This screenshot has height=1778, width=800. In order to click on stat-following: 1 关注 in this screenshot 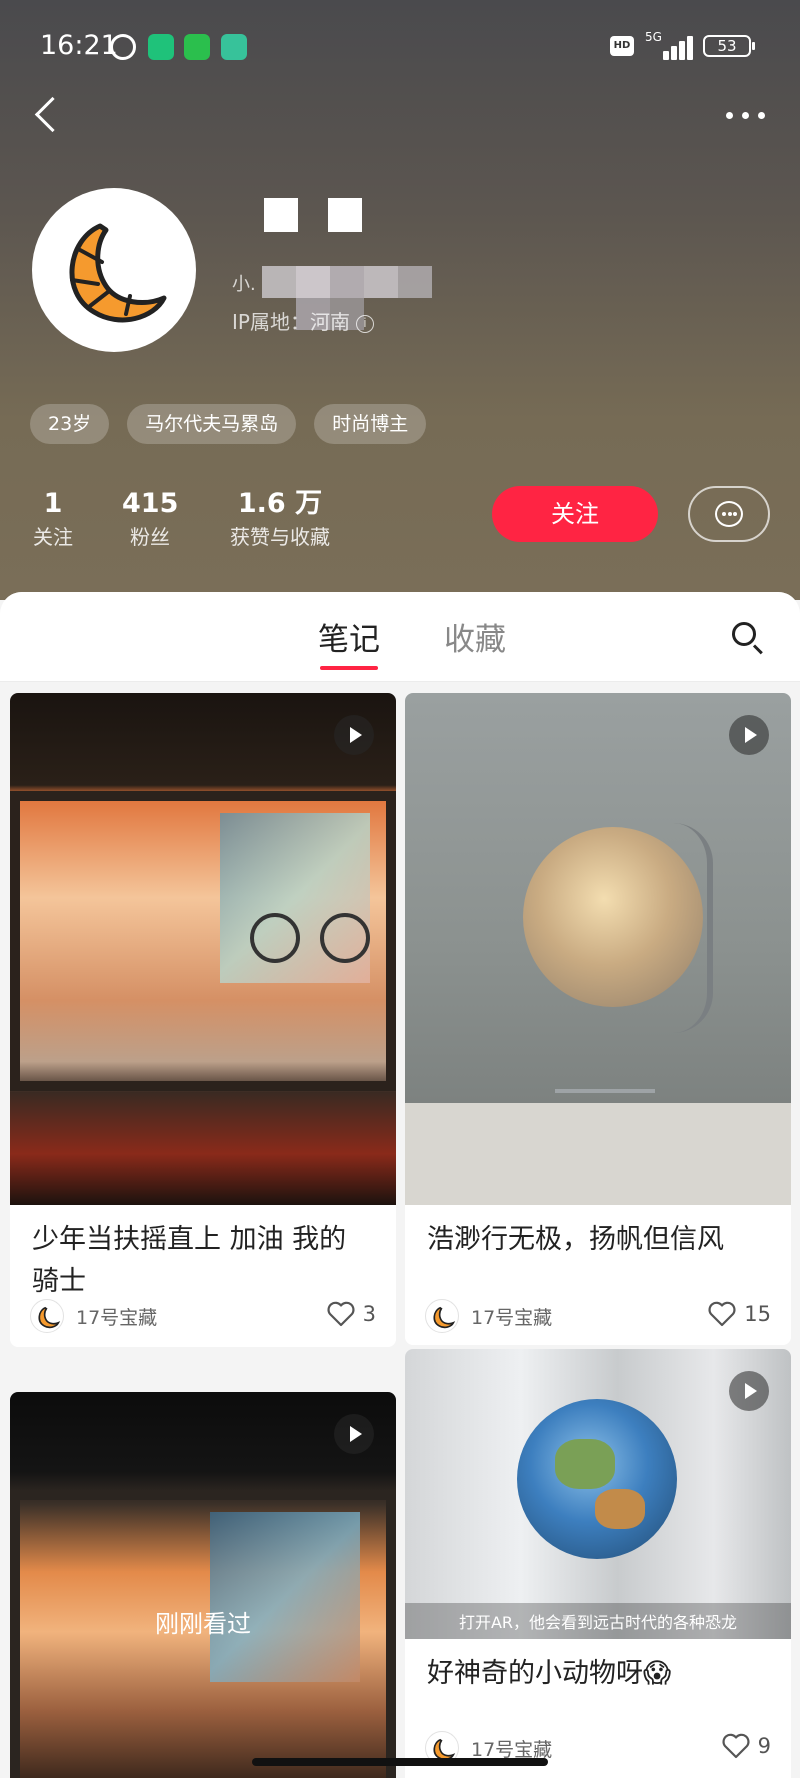, I will do `click(53, 521)`.